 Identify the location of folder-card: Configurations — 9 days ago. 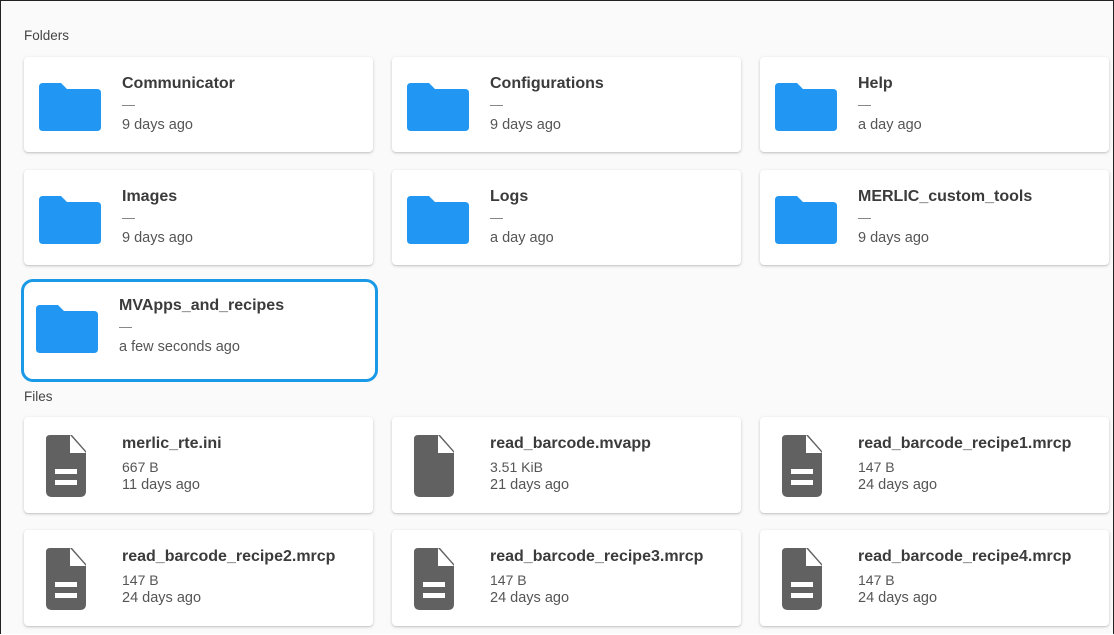
(566, 104).